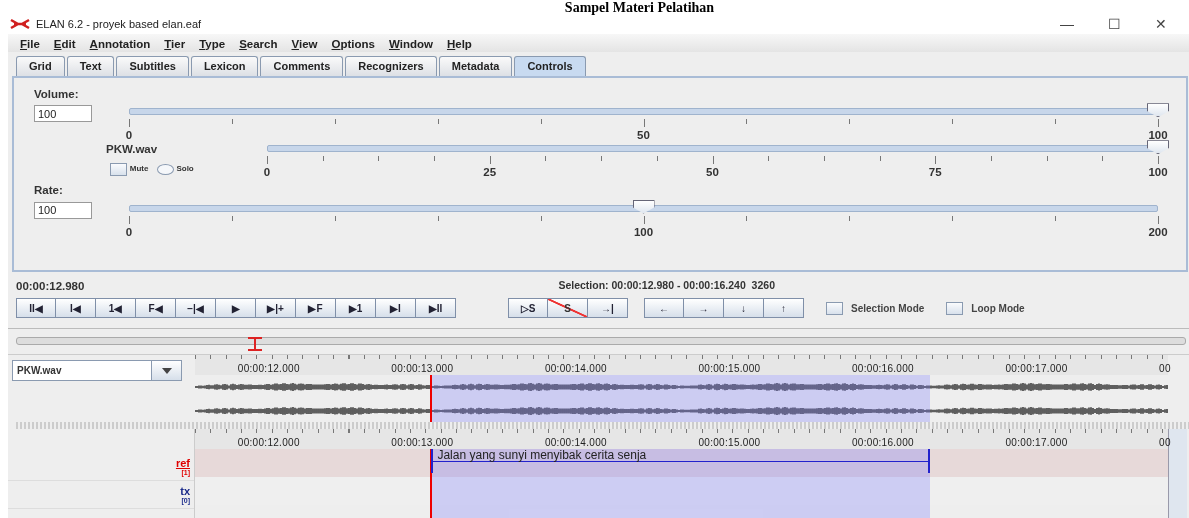  Describe the element at coordinates (666, 285) in the screenshot. I see `selection-info: Selection: 00:00:12.980 - 00:00:16.240 3260` at that location.